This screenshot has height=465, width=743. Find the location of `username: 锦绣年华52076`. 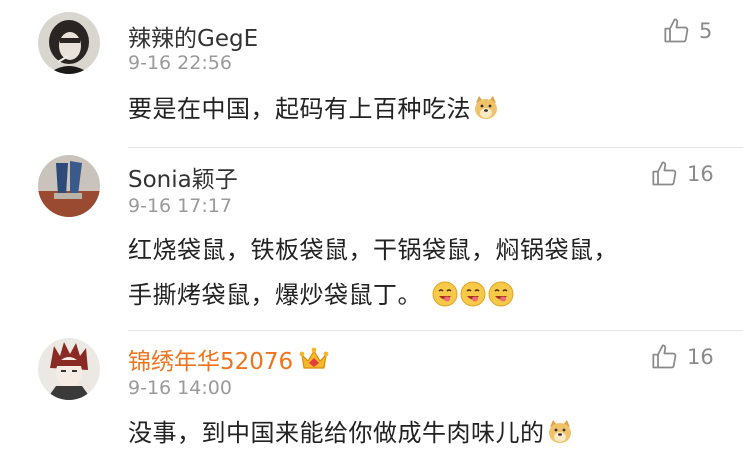

username: 锦绣年华52076 is located at coordinates (228, 359).